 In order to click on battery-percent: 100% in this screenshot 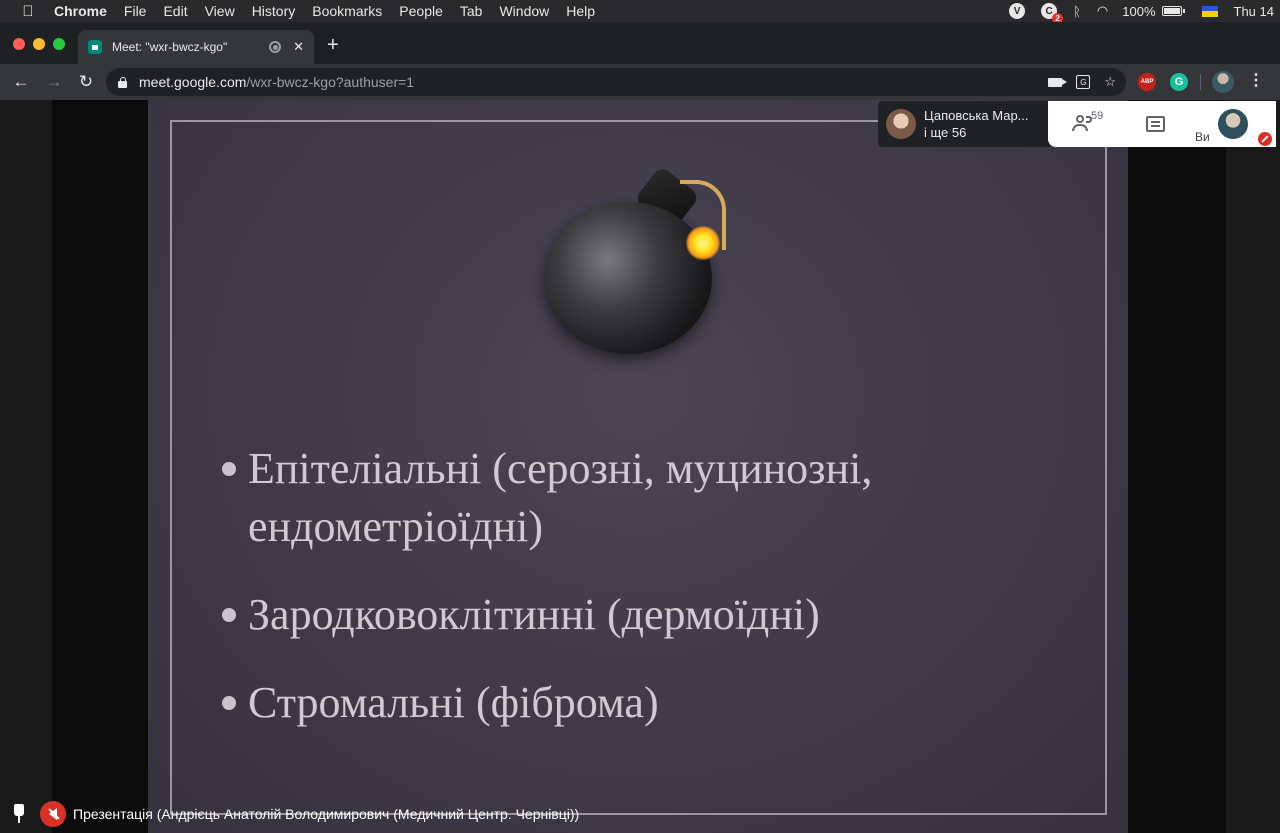, I will do `click(1139, 11)`.